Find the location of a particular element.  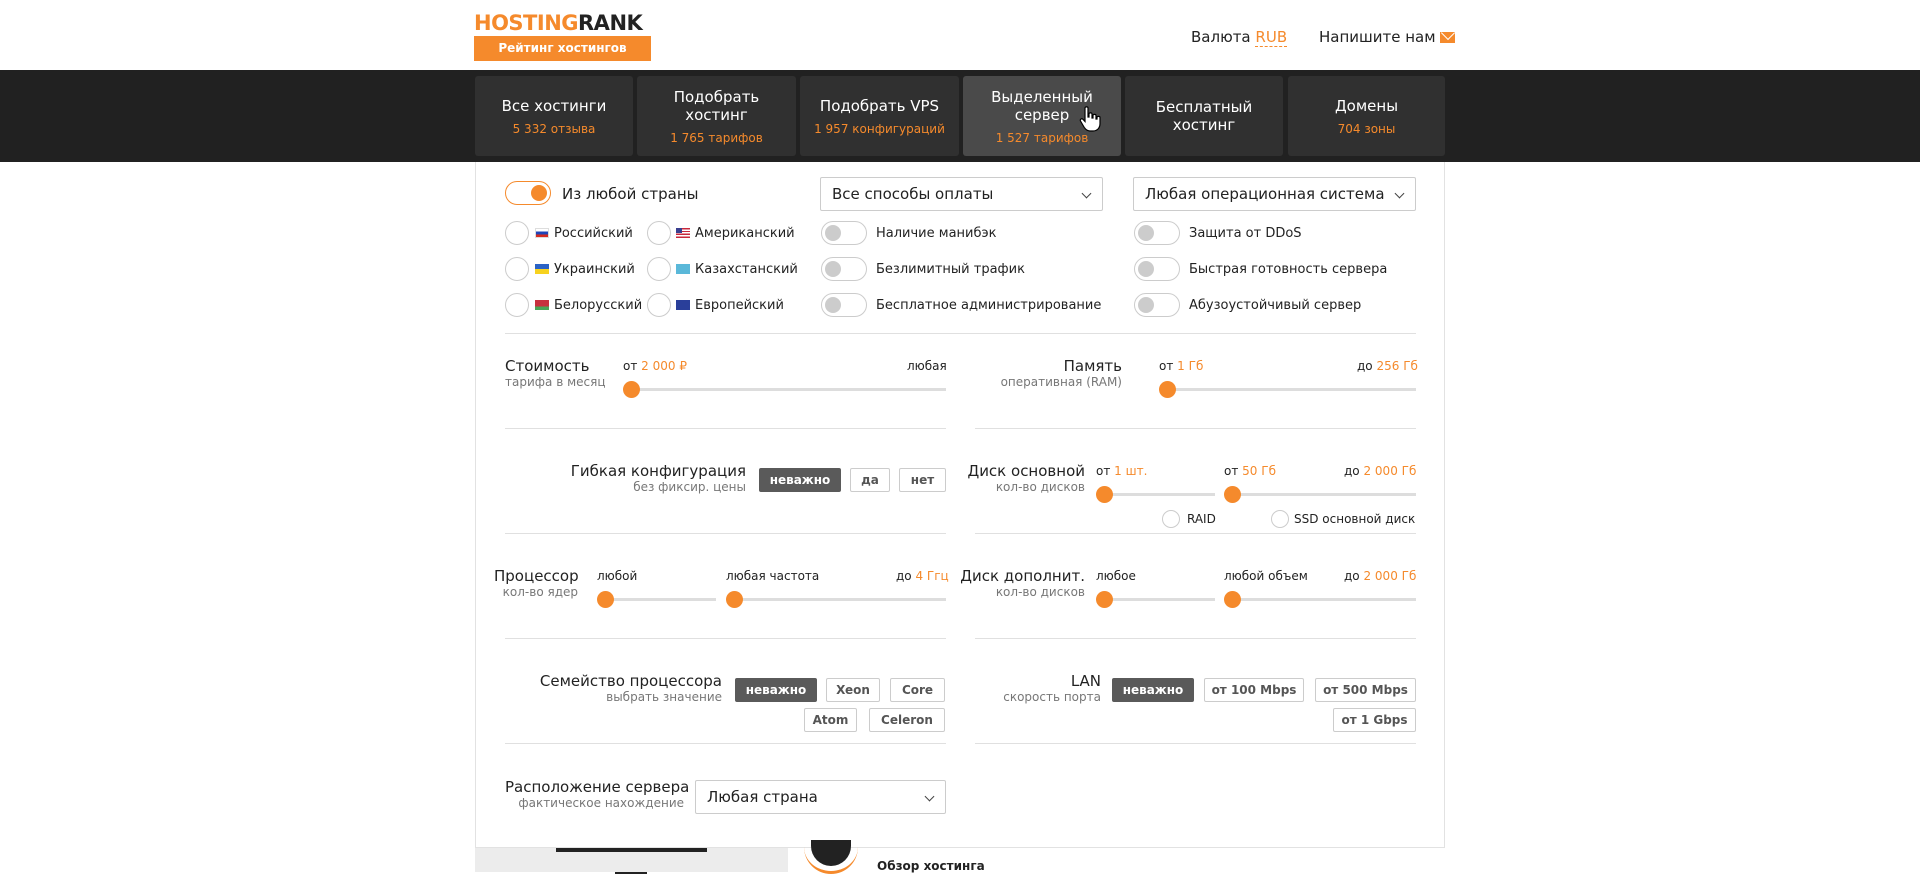

tab-free-hosting: Бесплатный хостинг is located at coordinates (1204, 116).